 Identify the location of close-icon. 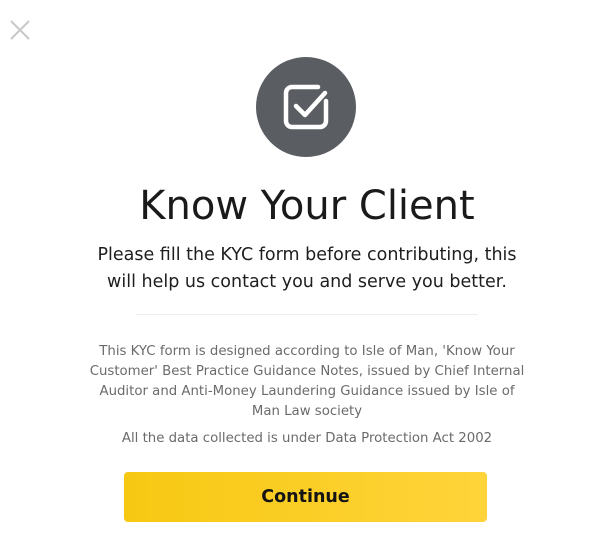
(20, 30).